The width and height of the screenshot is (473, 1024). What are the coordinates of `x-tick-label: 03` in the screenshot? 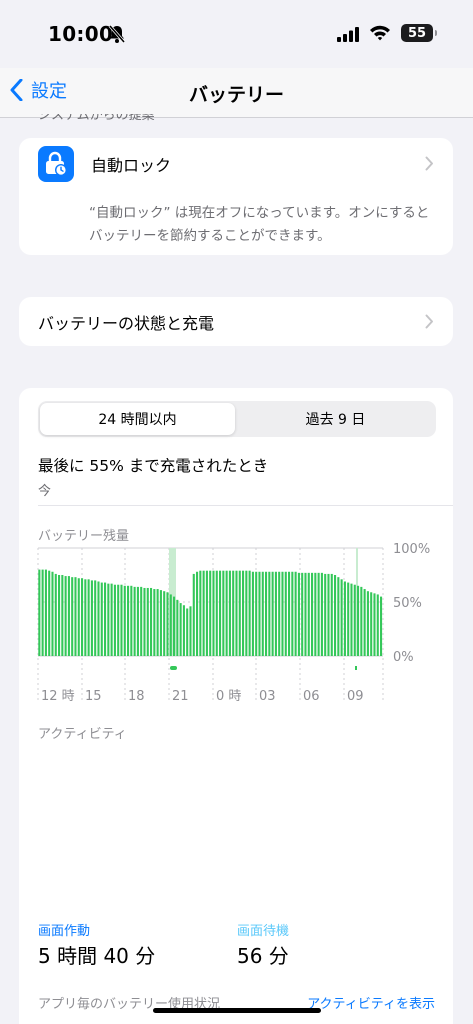 It's located at (267, 696).